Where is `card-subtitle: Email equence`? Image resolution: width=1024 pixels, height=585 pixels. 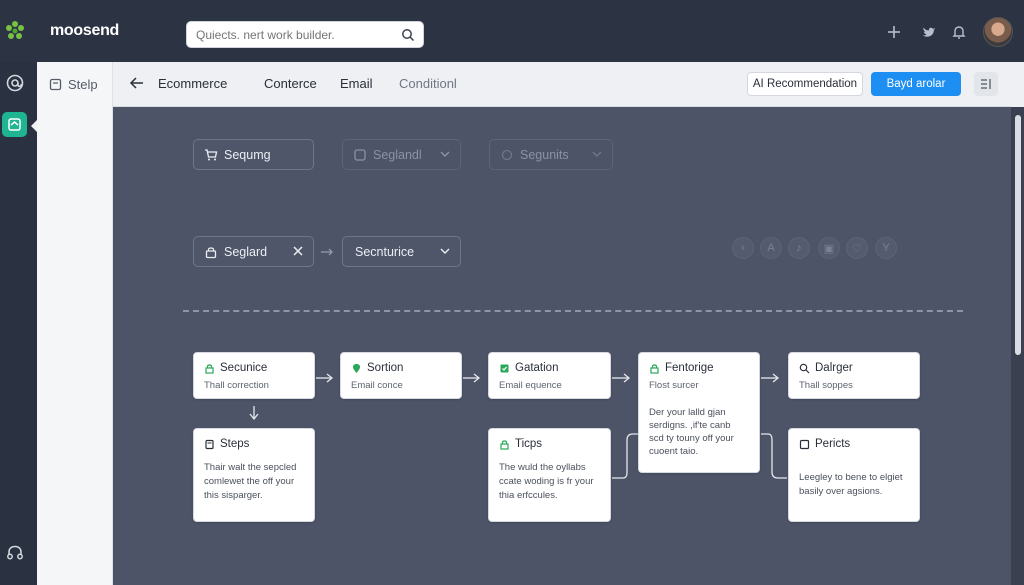 card-subtitle: Email equence is located at coordinates (530, 385).